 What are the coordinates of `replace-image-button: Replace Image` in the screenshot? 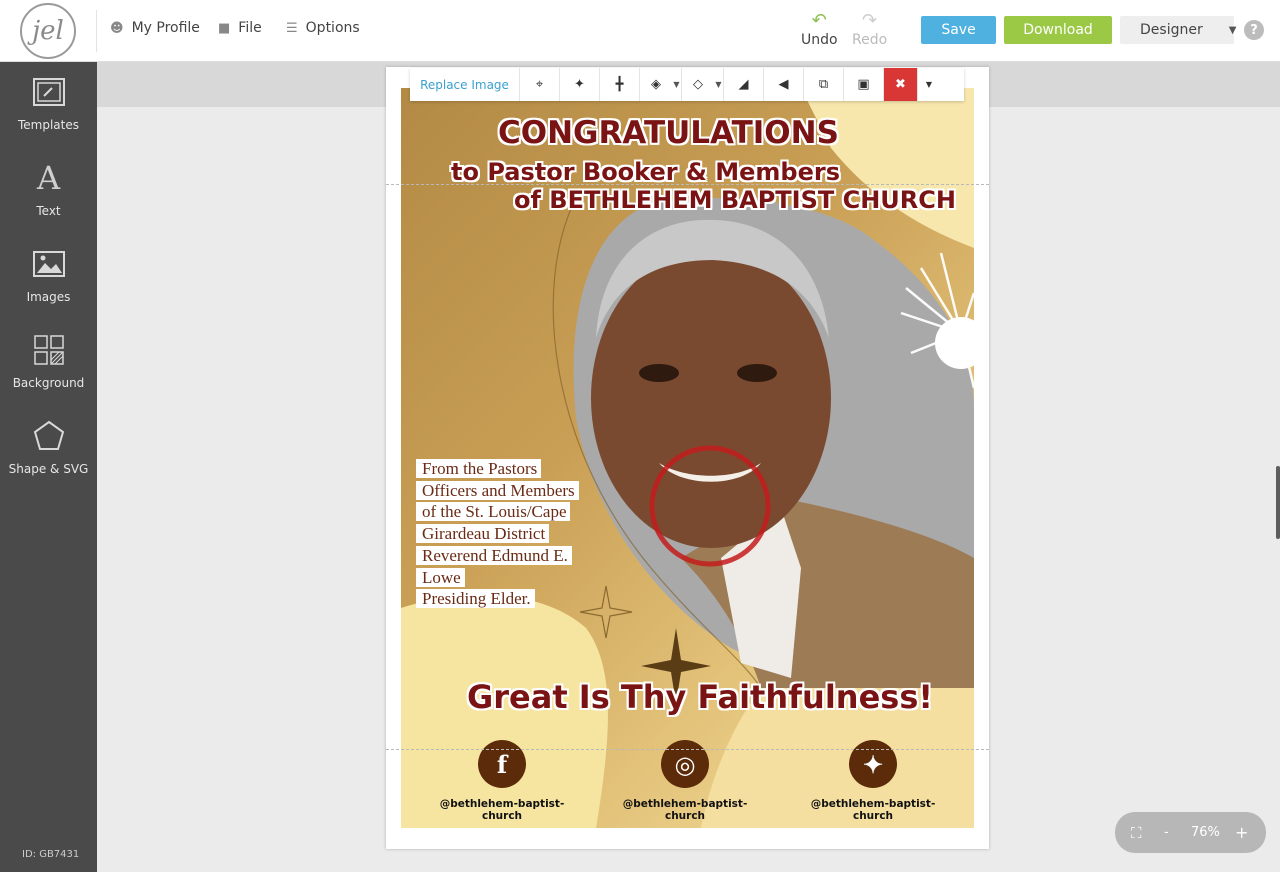 It's located at (465, 84).